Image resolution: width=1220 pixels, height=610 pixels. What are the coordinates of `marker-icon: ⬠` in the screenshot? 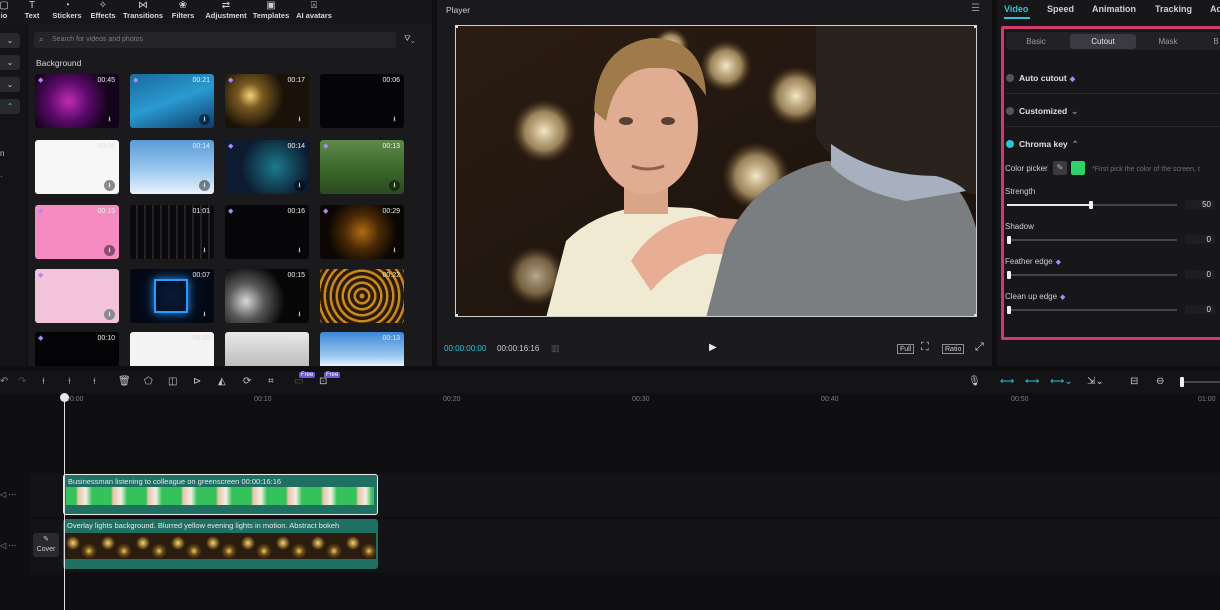 It's located at (148, 381).